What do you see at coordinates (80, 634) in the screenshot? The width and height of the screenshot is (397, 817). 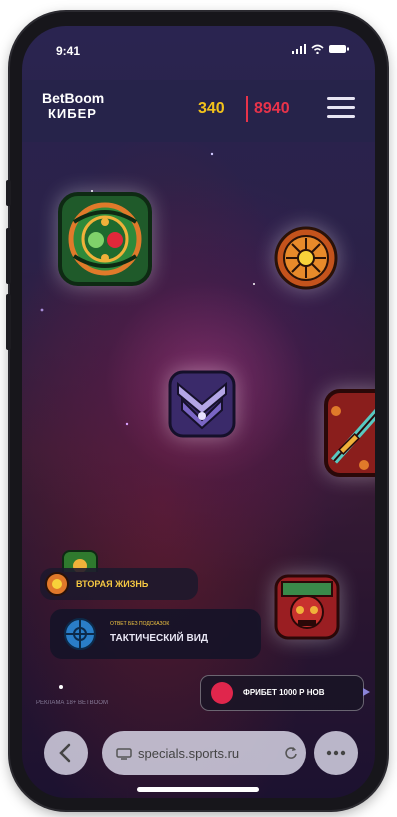 I see `globe-icon` at bounding box center [80, 634].